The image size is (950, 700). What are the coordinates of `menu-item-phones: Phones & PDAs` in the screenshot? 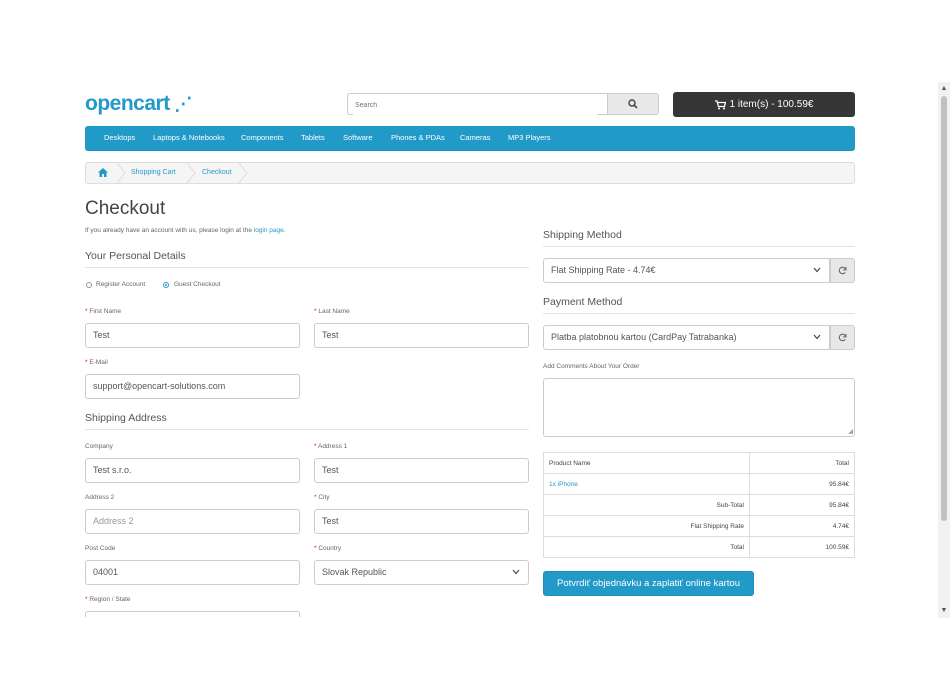 It's located at (418, 138).